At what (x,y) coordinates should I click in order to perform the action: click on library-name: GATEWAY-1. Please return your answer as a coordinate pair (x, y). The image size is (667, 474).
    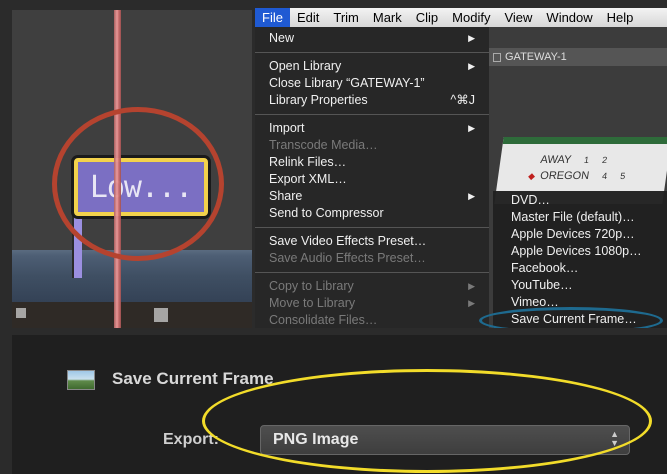
    Looking at the image, I should click on (536, 57).